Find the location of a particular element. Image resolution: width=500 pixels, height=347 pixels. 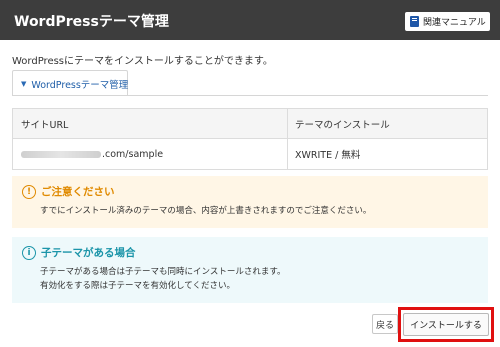

info-line: 子テーマがある場合は子テーマも同時にインストールされます。 is located at coordinates (163, 272).